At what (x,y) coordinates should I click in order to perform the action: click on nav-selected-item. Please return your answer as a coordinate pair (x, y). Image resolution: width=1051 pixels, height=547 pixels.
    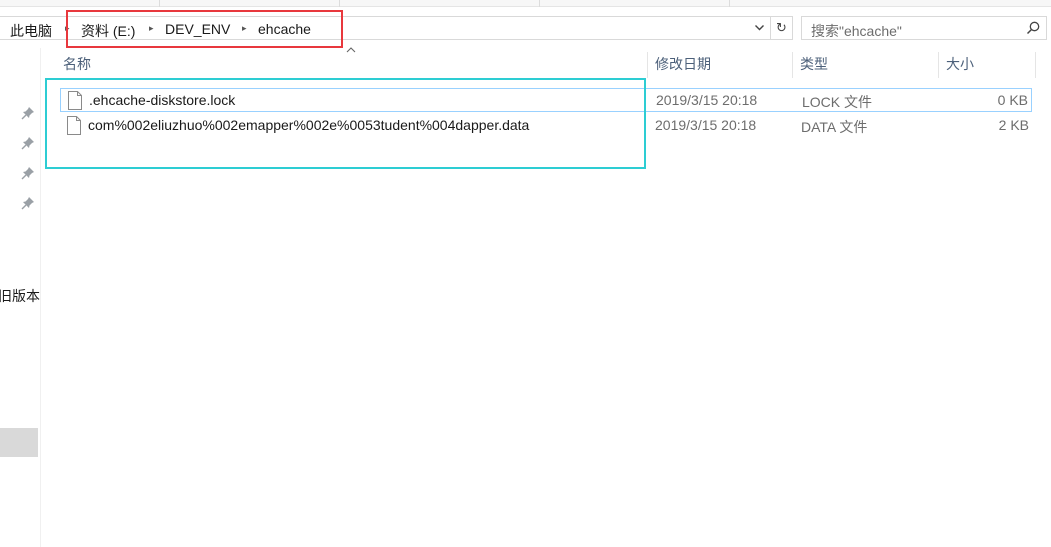
    Looking at the image, I should click on (19, 442).